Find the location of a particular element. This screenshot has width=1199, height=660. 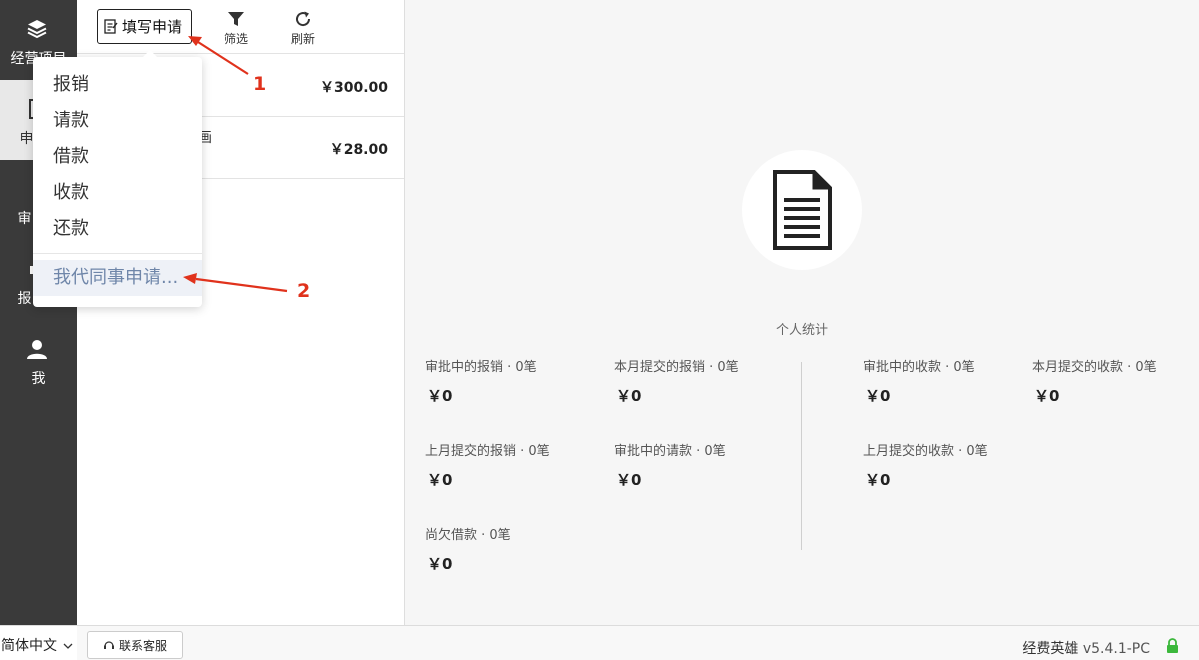

stats-divider is located at coordinates (801, 456).